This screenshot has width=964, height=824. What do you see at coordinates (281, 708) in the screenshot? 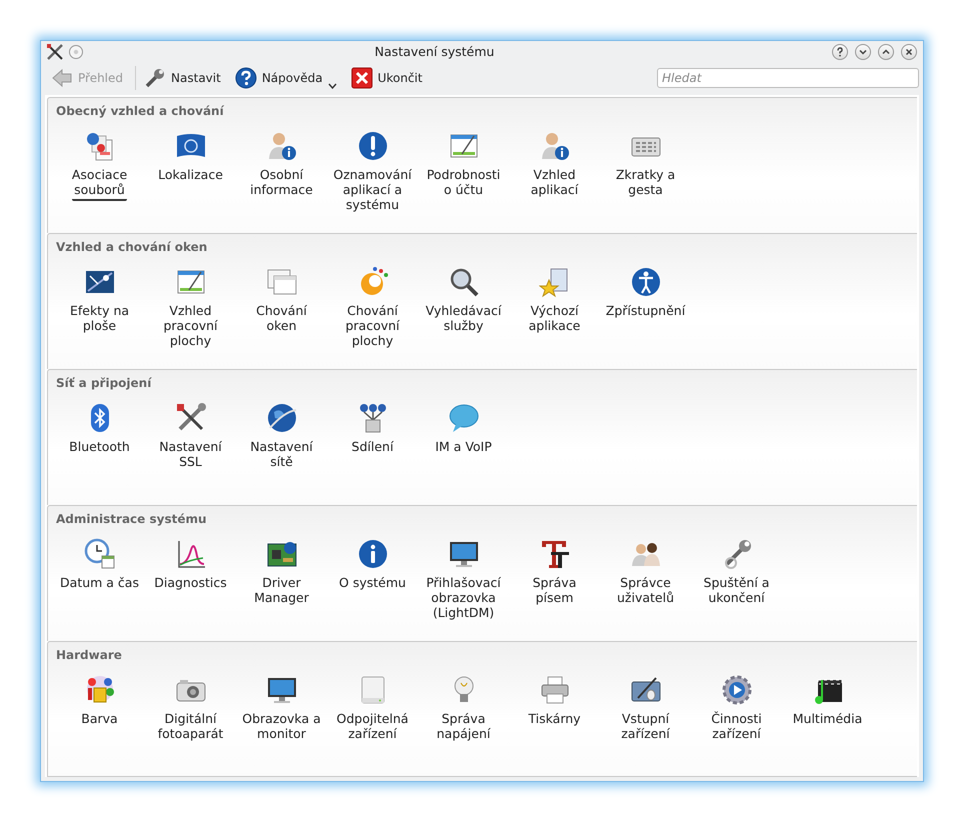
I see `settings-module: Obrazovka a monitor` at bounding box center [281, 708].